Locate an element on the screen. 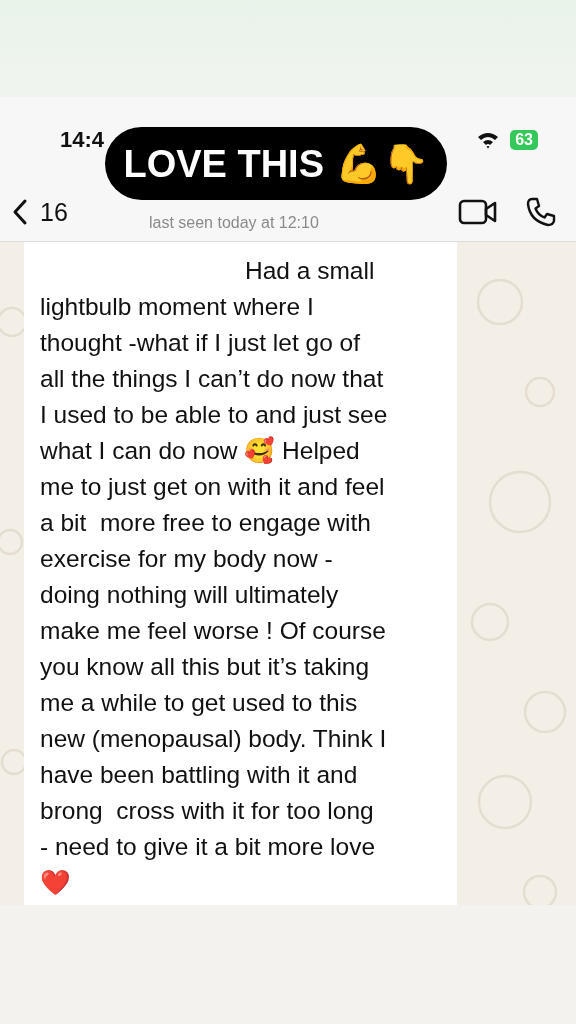 This screenshot has width=576, height=1024. last-seen-text: last seen today at 12:10 is located at coordinates (233, 222).